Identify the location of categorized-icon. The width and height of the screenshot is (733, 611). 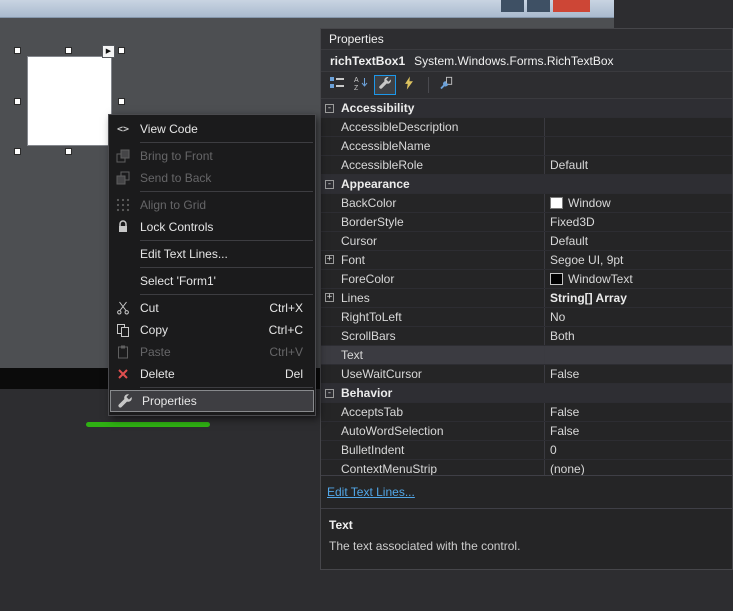
(337, 85).